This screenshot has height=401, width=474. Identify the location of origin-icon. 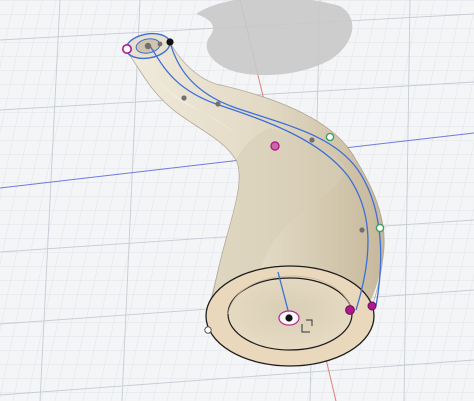
(289, 318).